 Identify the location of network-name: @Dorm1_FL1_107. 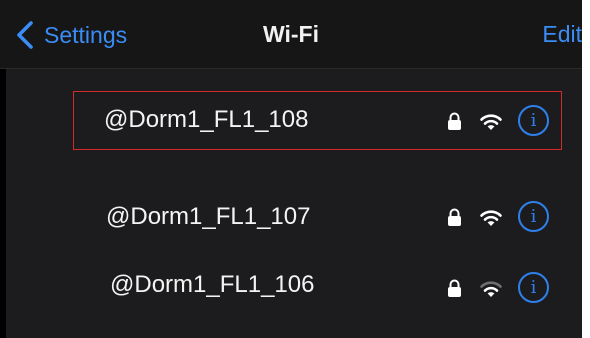
(208, 216).